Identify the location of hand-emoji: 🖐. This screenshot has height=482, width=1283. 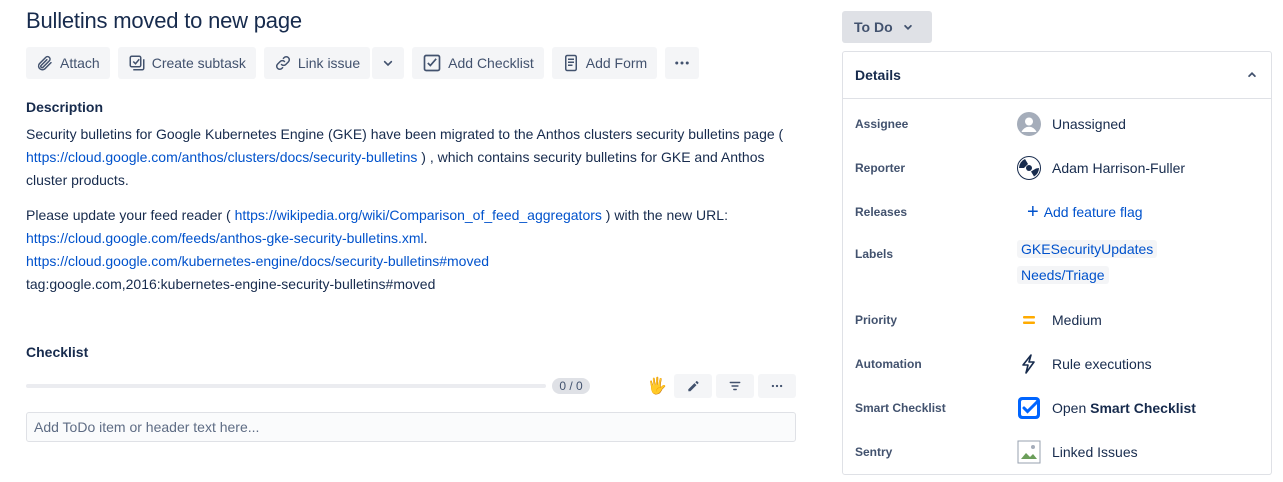
(657, 386).